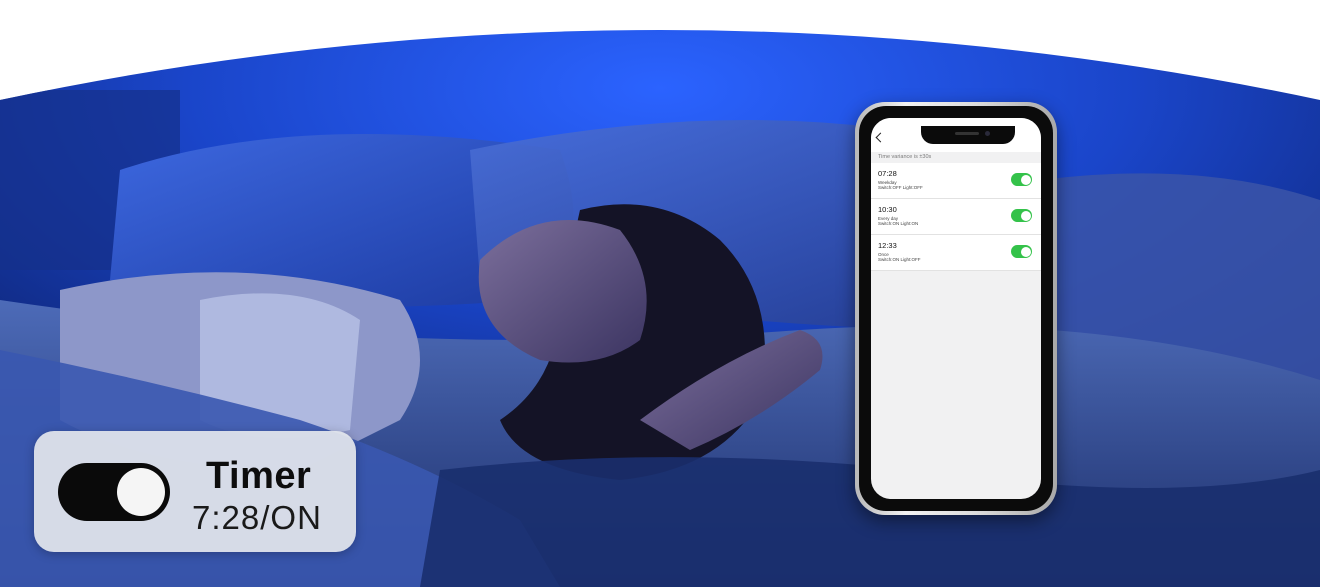 The image size is (1320, 587). Describe the element at coordinates (257, 517) in the screenshot. I see `timer-value: 7:28/ON` at that location.